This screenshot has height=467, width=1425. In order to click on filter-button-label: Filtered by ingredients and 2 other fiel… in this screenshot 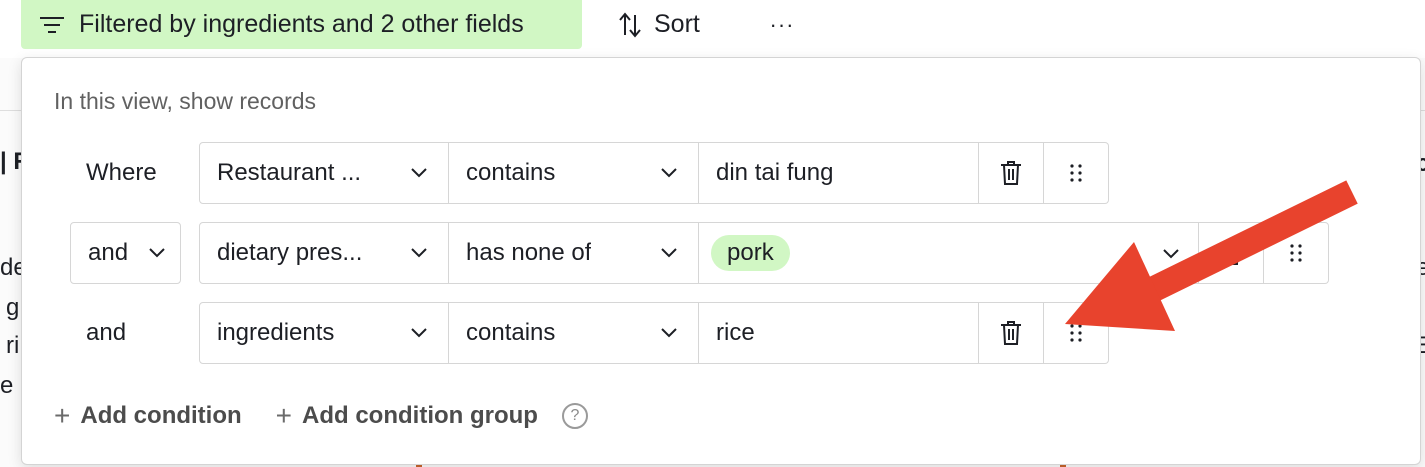, I will do `click(301, 24)`.